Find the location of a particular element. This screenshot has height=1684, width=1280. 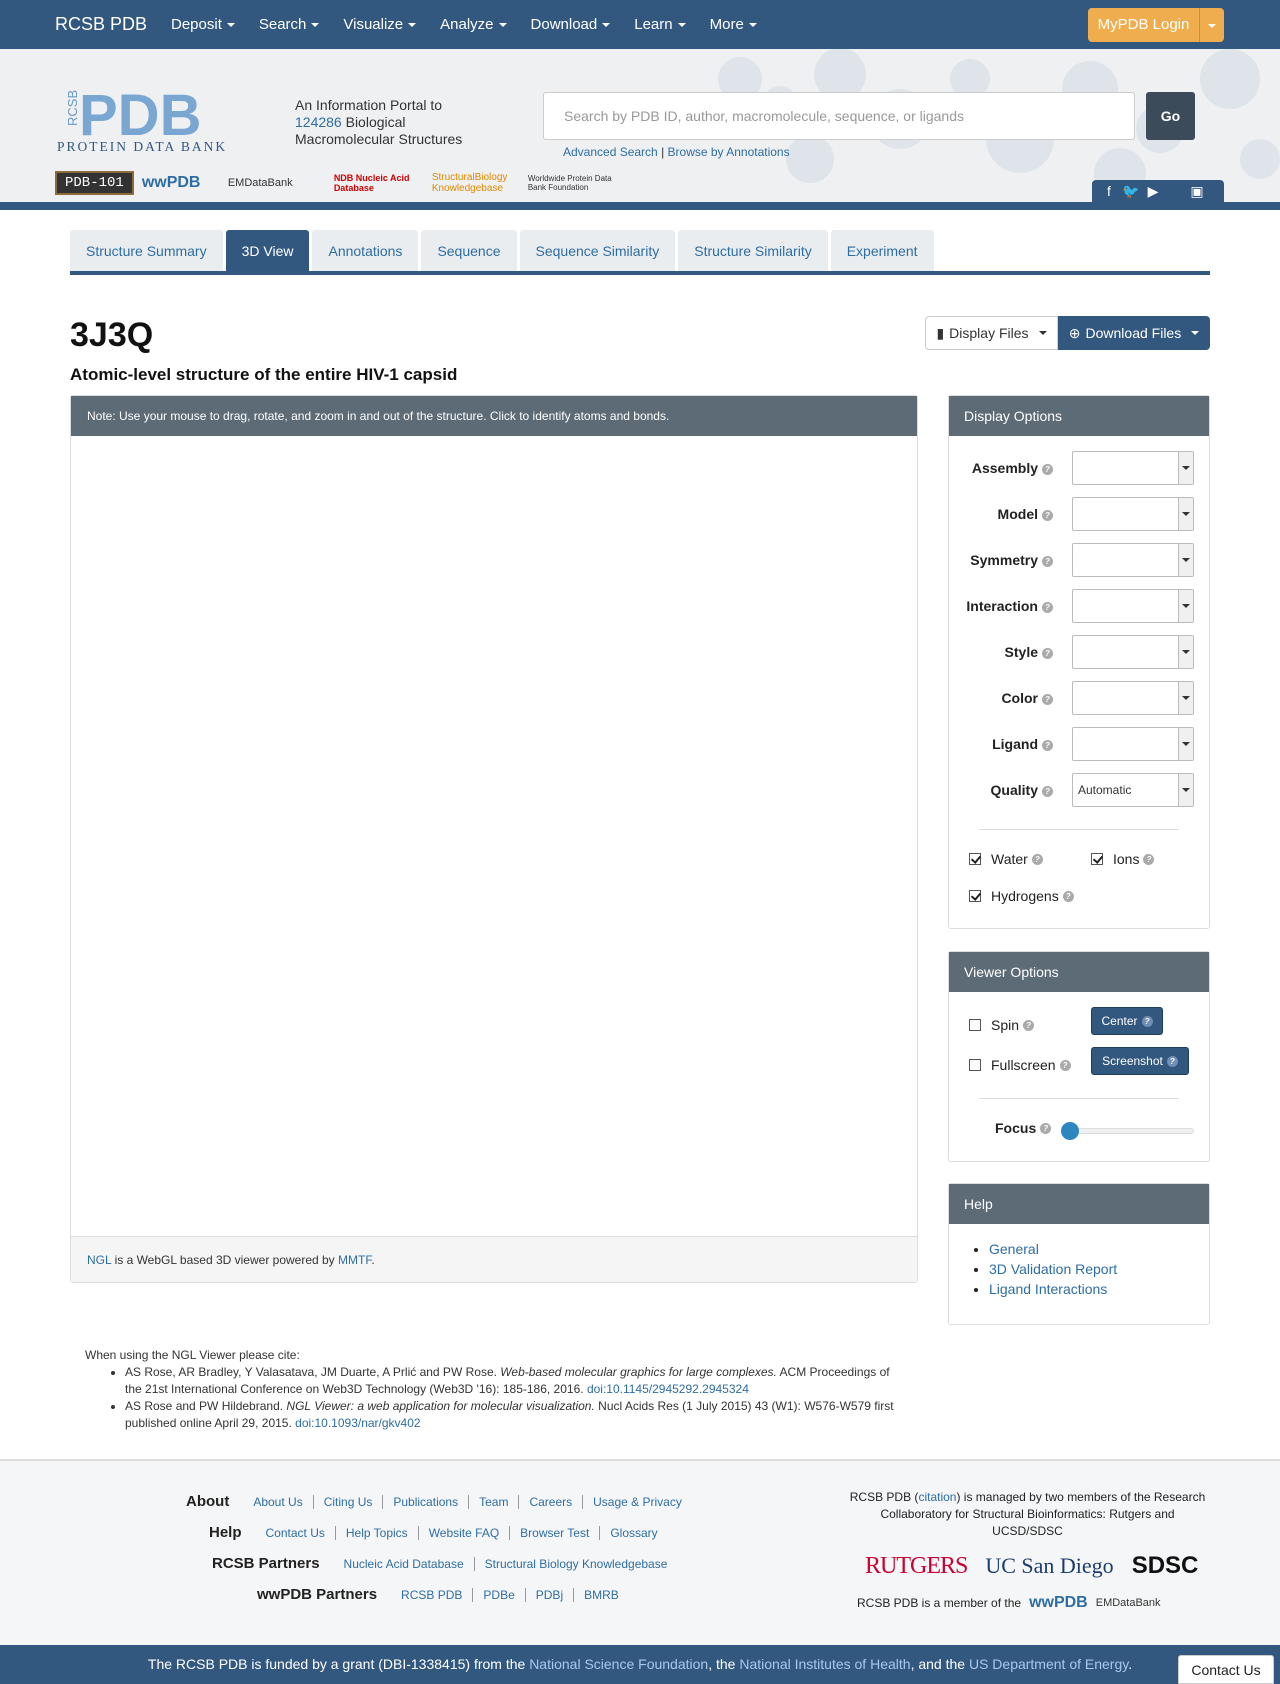

color-select is located at coordinates (1133, 698).